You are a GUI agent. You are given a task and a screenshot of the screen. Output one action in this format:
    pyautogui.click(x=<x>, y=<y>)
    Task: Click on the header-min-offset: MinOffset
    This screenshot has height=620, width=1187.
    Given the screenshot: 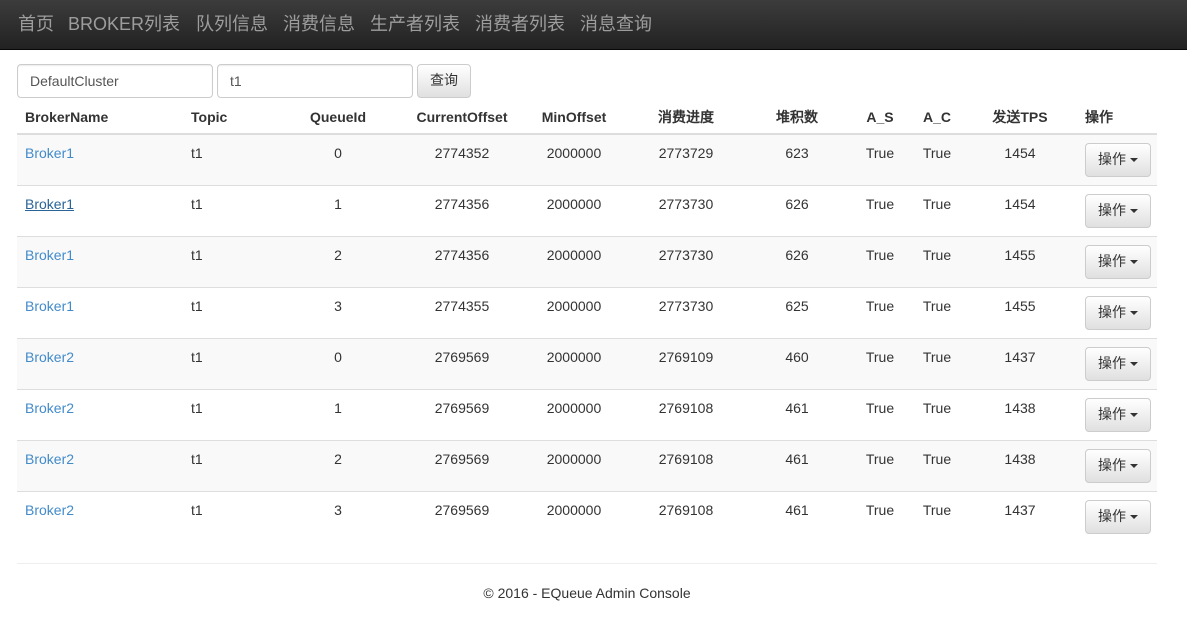 What is the action you would take?
    pyautogui.click(x=574, y=117)
    